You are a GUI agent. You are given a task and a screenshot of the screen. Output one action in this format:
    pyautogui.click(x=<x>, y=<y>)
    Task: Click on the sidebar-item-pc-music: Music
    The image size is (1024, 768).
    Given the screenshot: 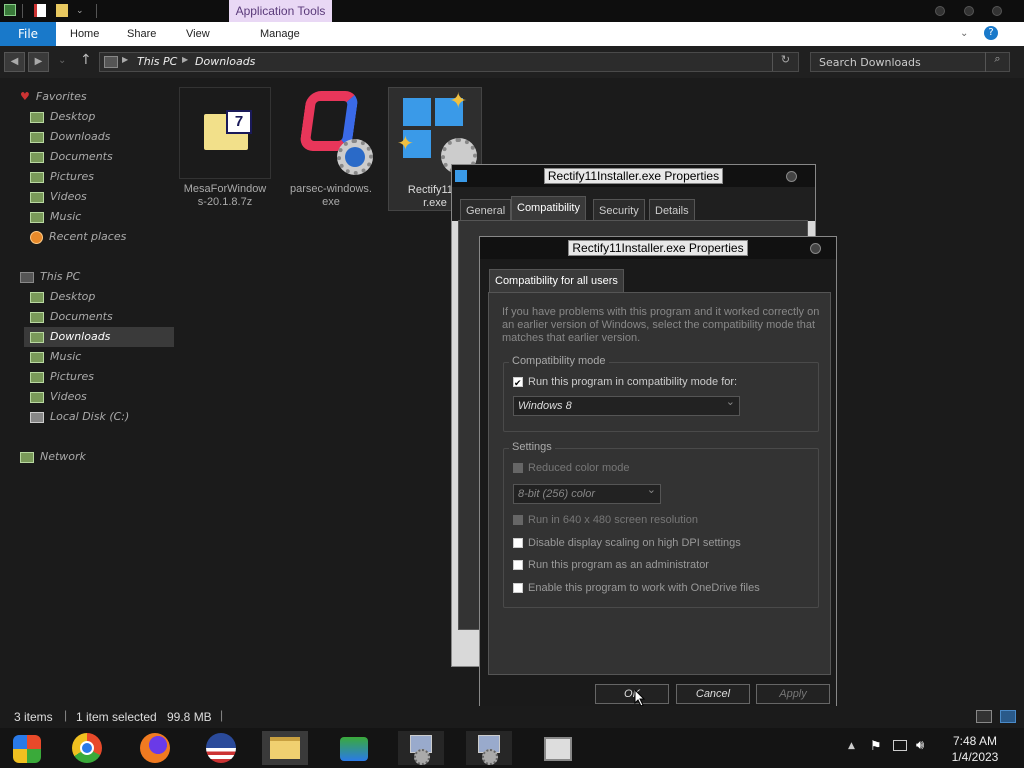 What is the action you would take?
    pyautogui.click(x=55, y=357)
    